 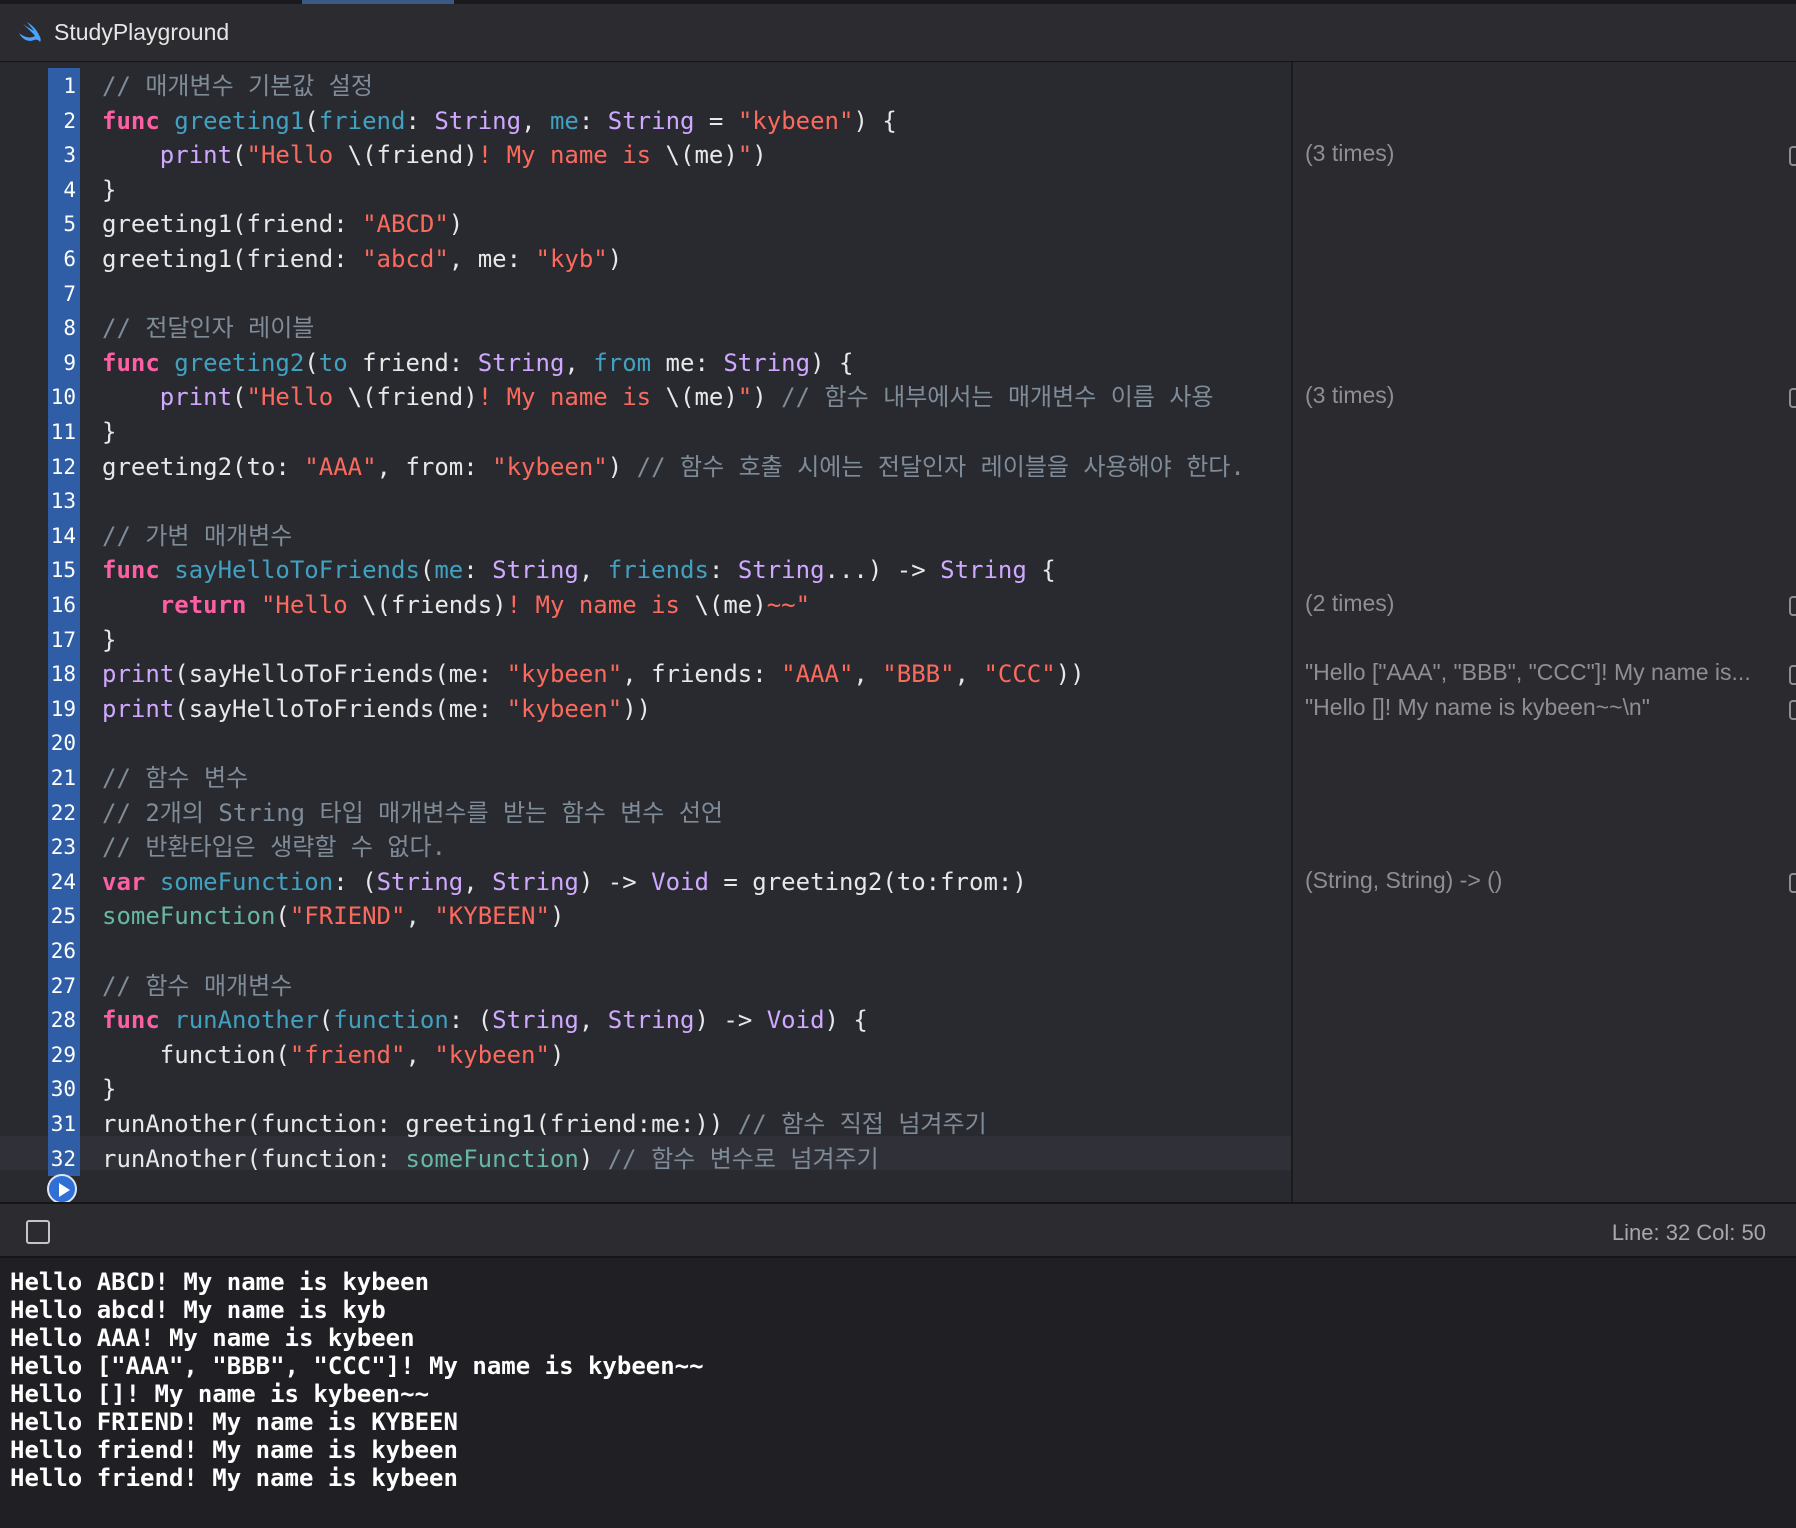 I want to click on code-line: greeting1(friend: "abcd", me: "kyb"), so click(x=362, y=259).